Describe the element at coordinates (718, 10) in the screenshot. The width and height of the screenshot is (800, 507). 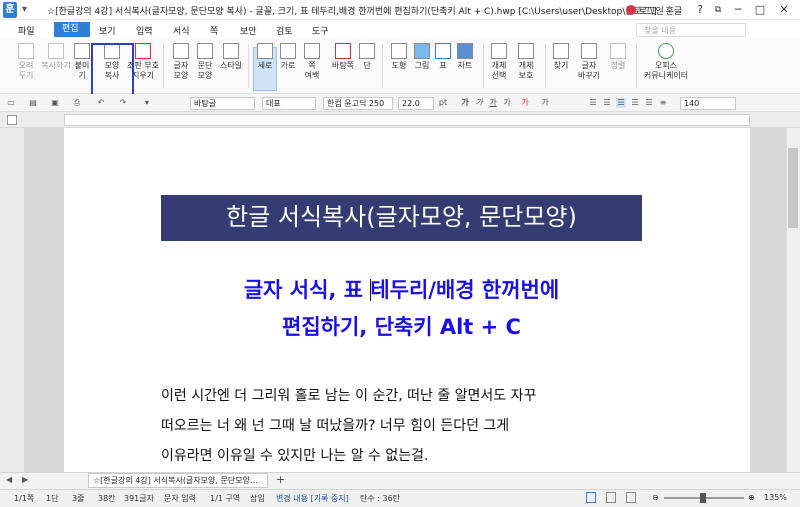
I see `restore-down-button: ⧉` at that location.